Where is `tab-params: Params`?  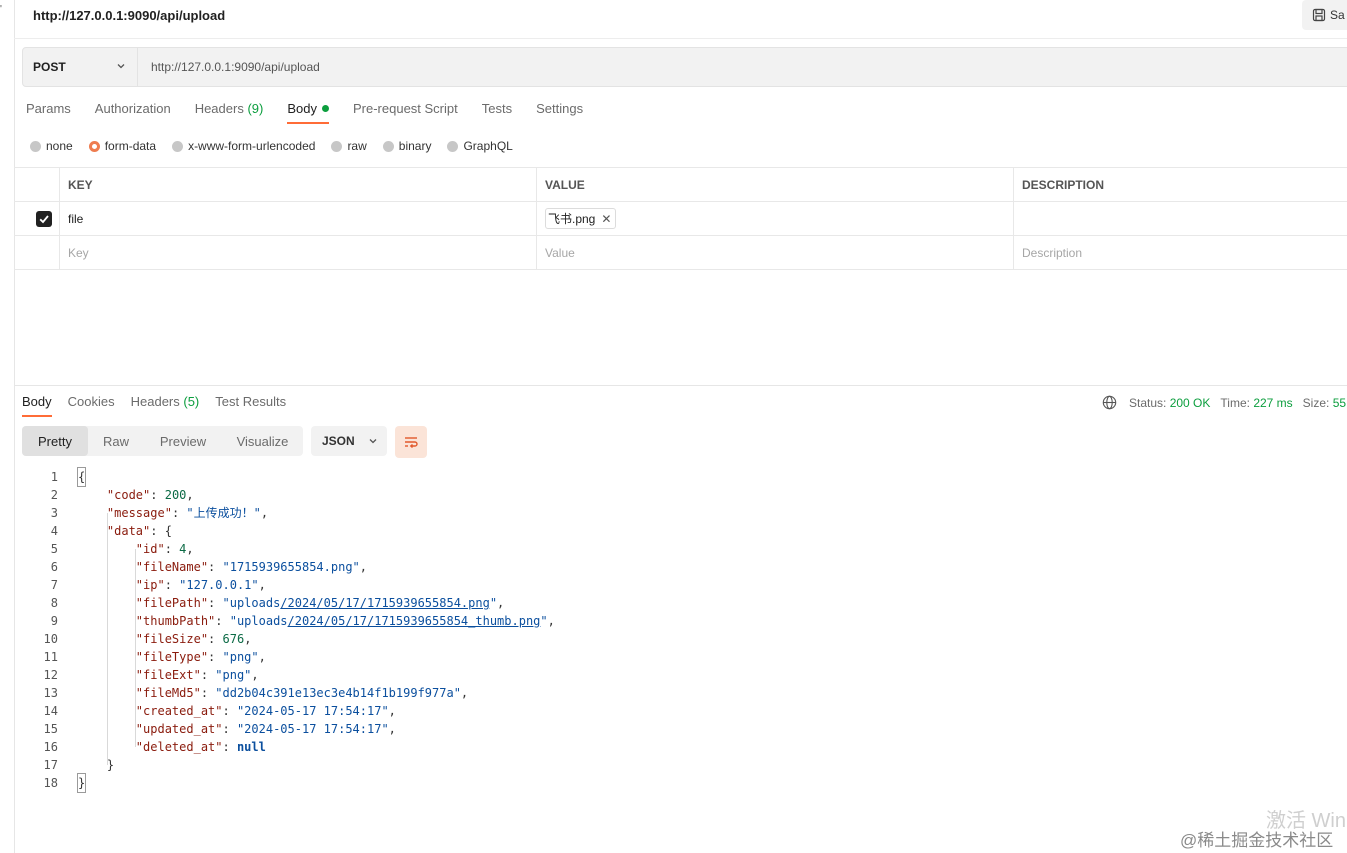 tab-params: Params is located at coordinates (48, 112).